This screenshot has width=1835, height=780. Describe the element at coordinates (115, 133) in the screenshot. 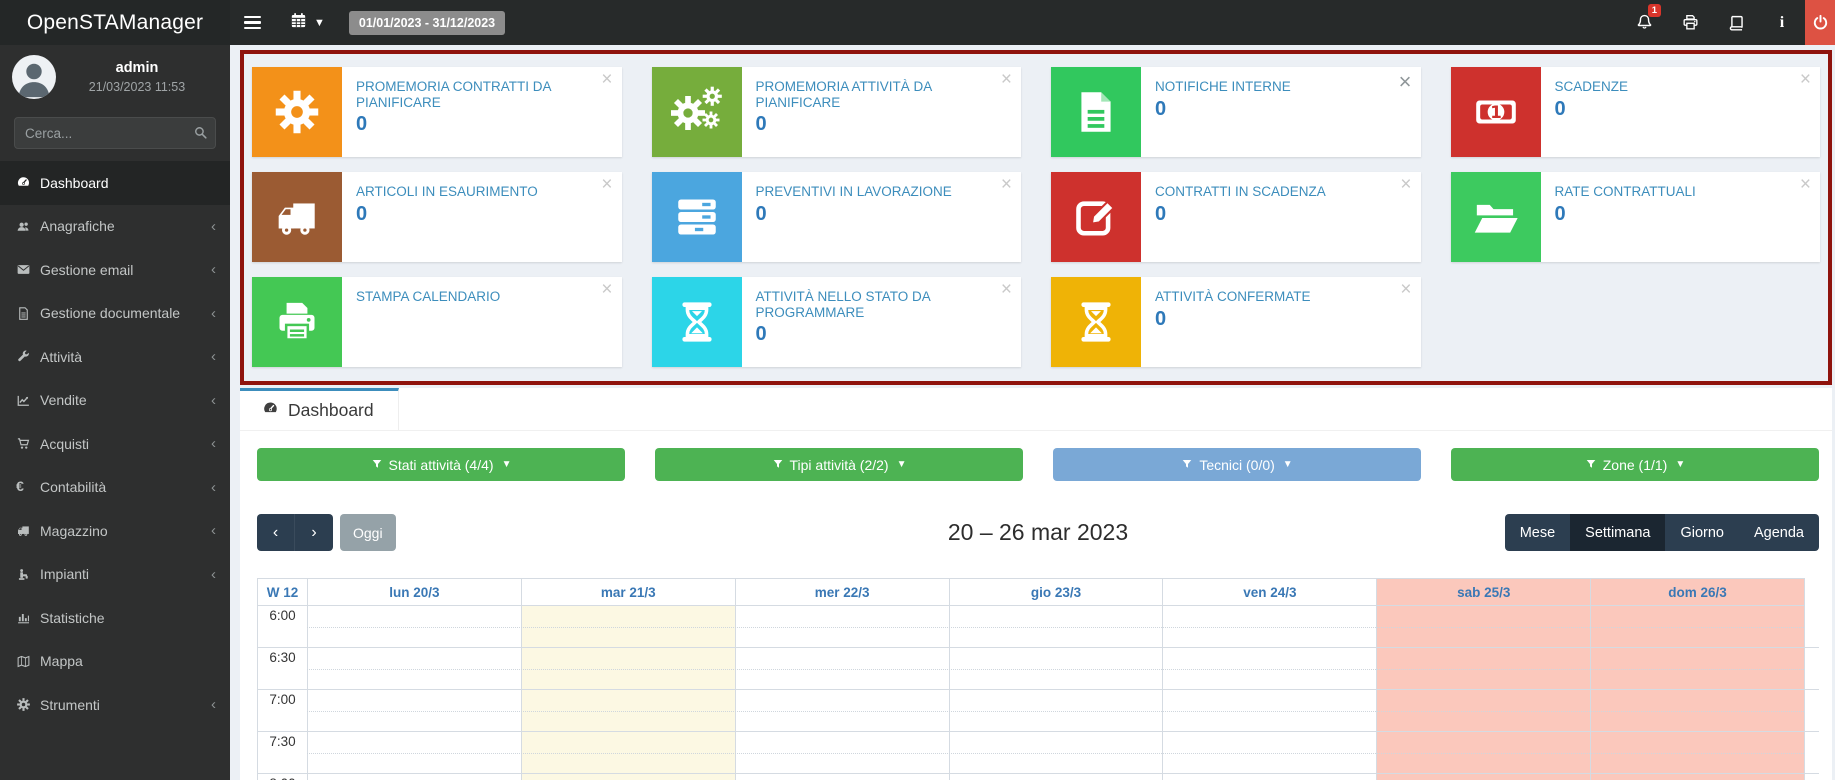

I see `search-input` at that location.